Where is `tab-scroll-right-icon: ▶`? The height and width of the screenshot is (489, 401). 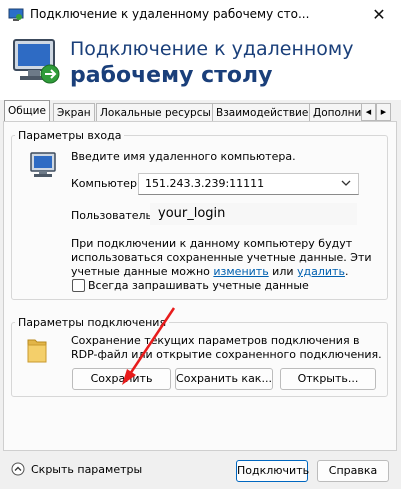 tab-scroll-right-icon: ▶ is located at coordinates (383, 112).